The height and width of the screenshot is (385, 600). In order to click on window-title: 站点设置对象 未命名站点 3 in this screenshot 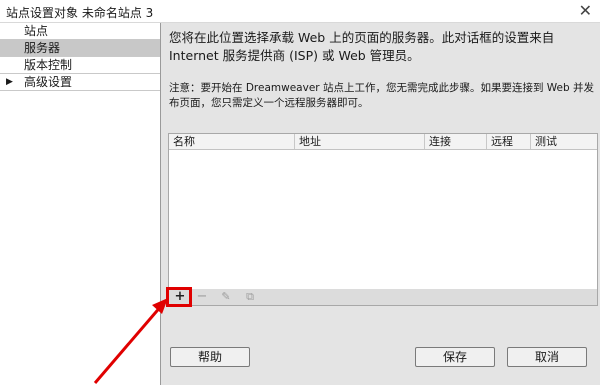, I will do `click(80, 13)`.